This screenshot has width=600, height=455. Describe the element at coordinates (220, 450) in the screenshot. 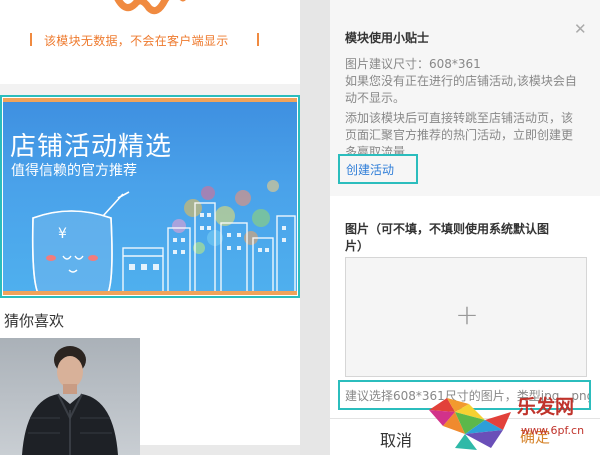

I see `preview-bottom-strip` at that location.